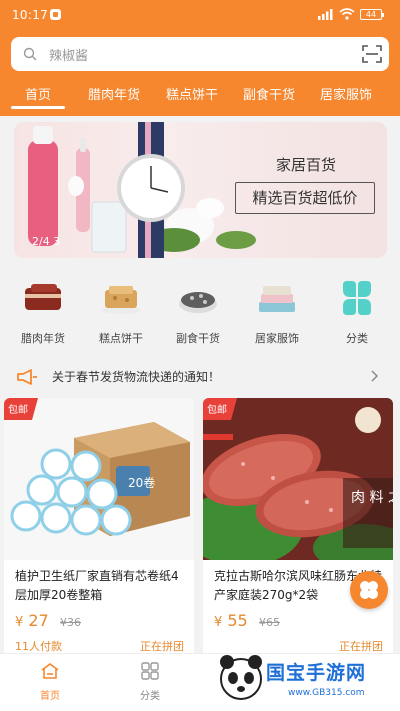 Image resolution: width=400 pixels, height=711 pixels. What do you see at coordinates (198, 302) in the screenshot?
I see `dried-goods-icon` at bounding box center [198, 302].